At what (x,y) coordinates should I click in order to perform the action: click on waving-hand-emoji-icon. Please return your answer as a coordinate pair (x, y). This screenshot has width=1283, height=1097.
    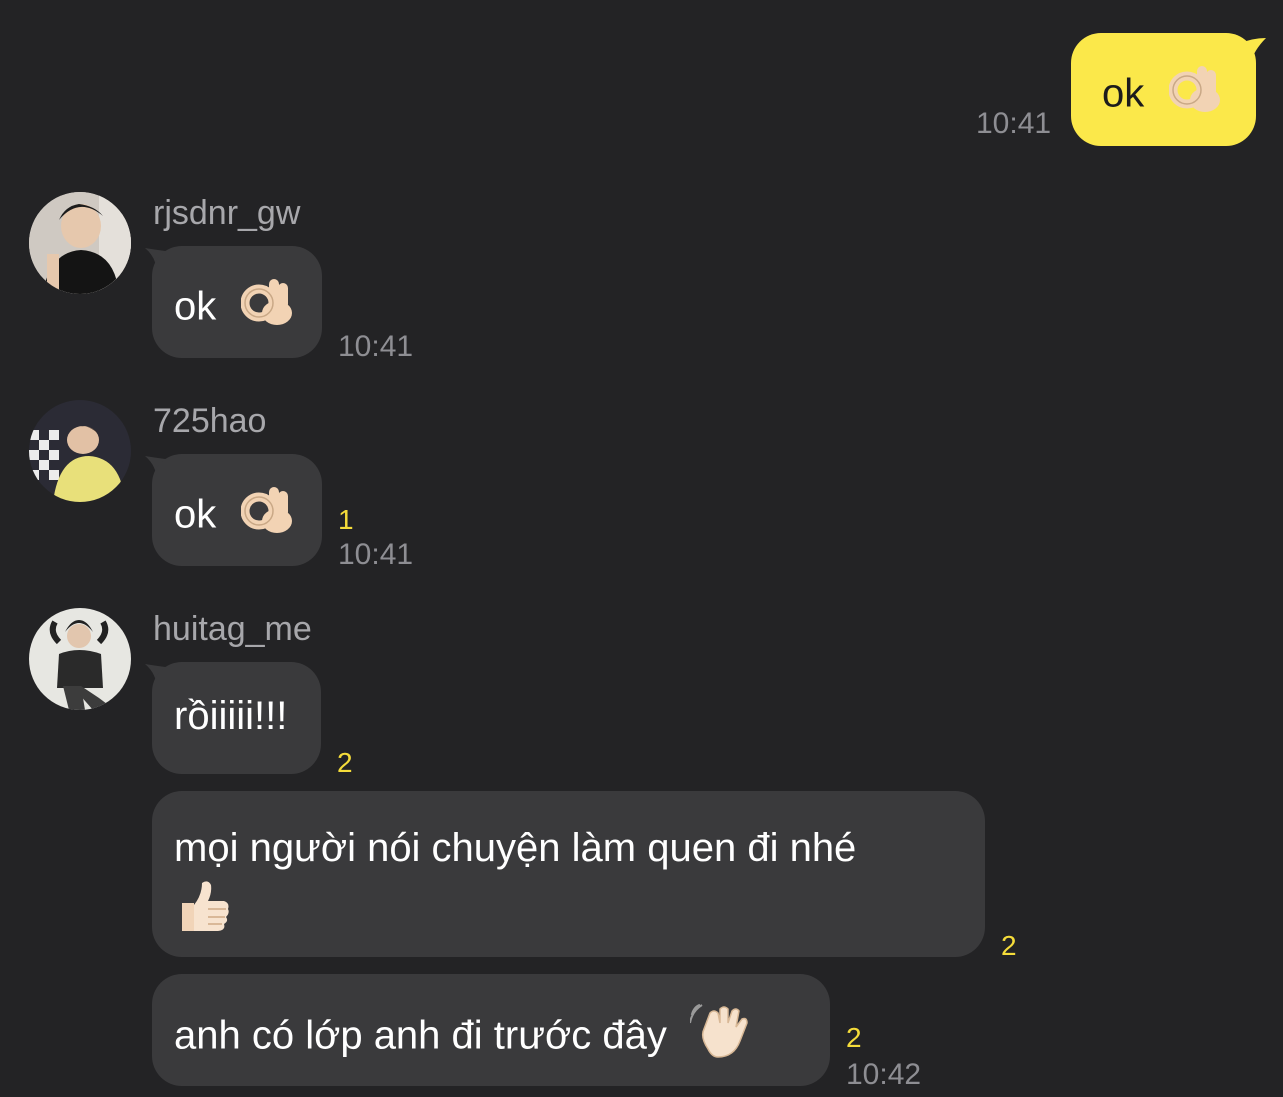
    Looking at the image, I should click on (719, 1038).